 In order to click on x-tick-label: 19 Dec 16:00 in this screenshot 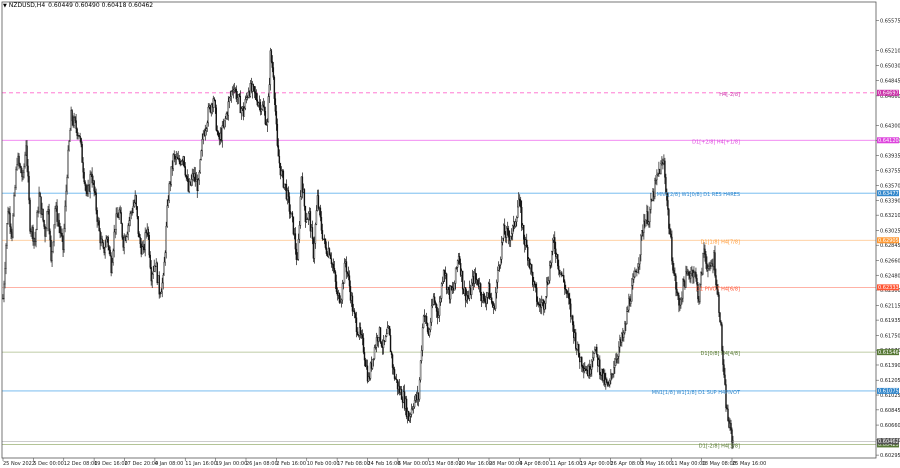, I will do `click(111, 464)`.